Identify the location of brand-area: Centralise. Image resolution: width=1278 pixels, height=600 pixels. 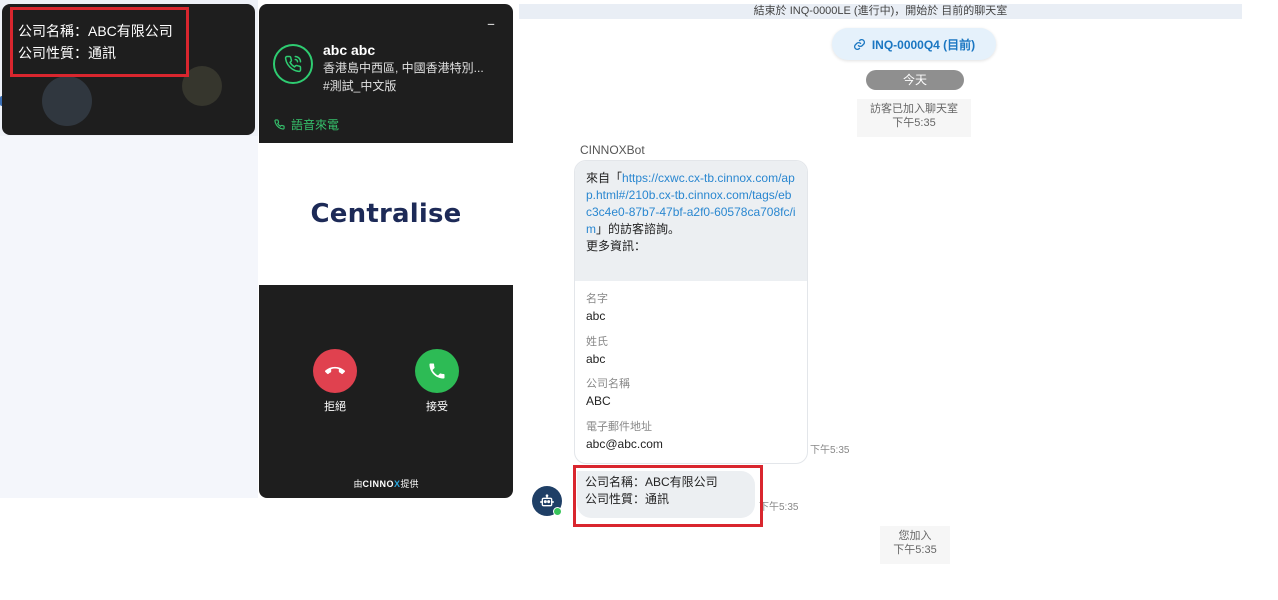
(386, 214).